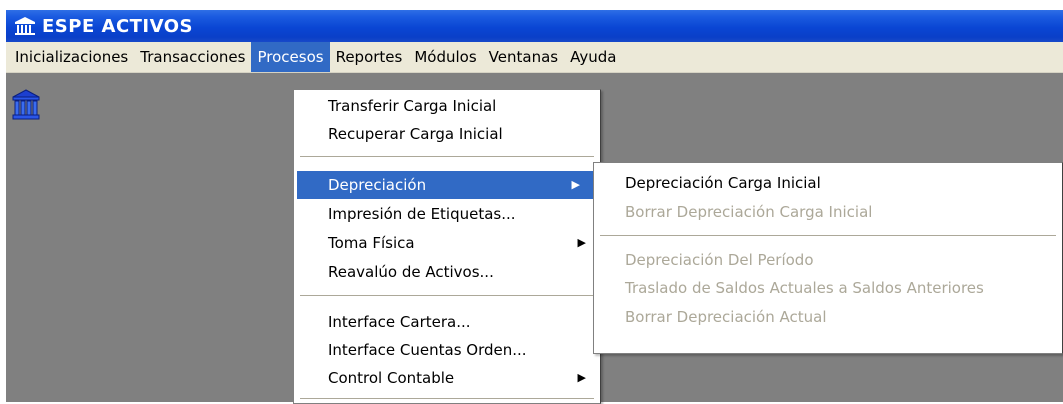  I want to click on menu-transacciones: Transacciones, so click(192, 57).